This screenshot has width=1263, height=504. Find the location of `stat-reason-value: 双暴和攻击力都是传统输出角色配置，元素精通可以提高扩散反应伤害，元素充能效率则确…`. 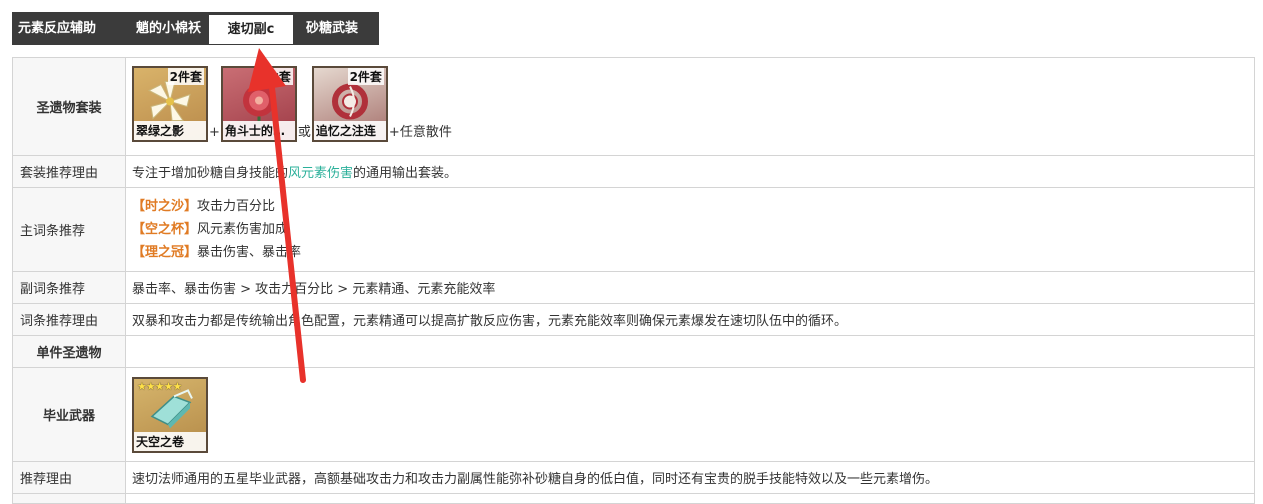

stat-reason-value: 双暴和攻击力都是传统输出角色配置，元素精通可以提高扩散反应伤害，元素充能效率则确… is located at coordinates (690, 319).